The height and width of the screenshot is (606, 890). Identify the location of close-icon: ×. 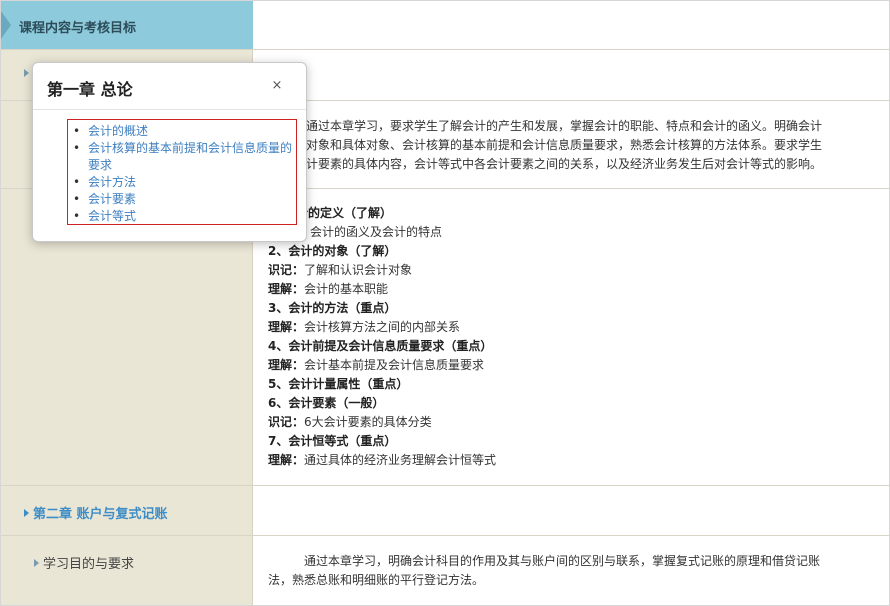
(277, 86).